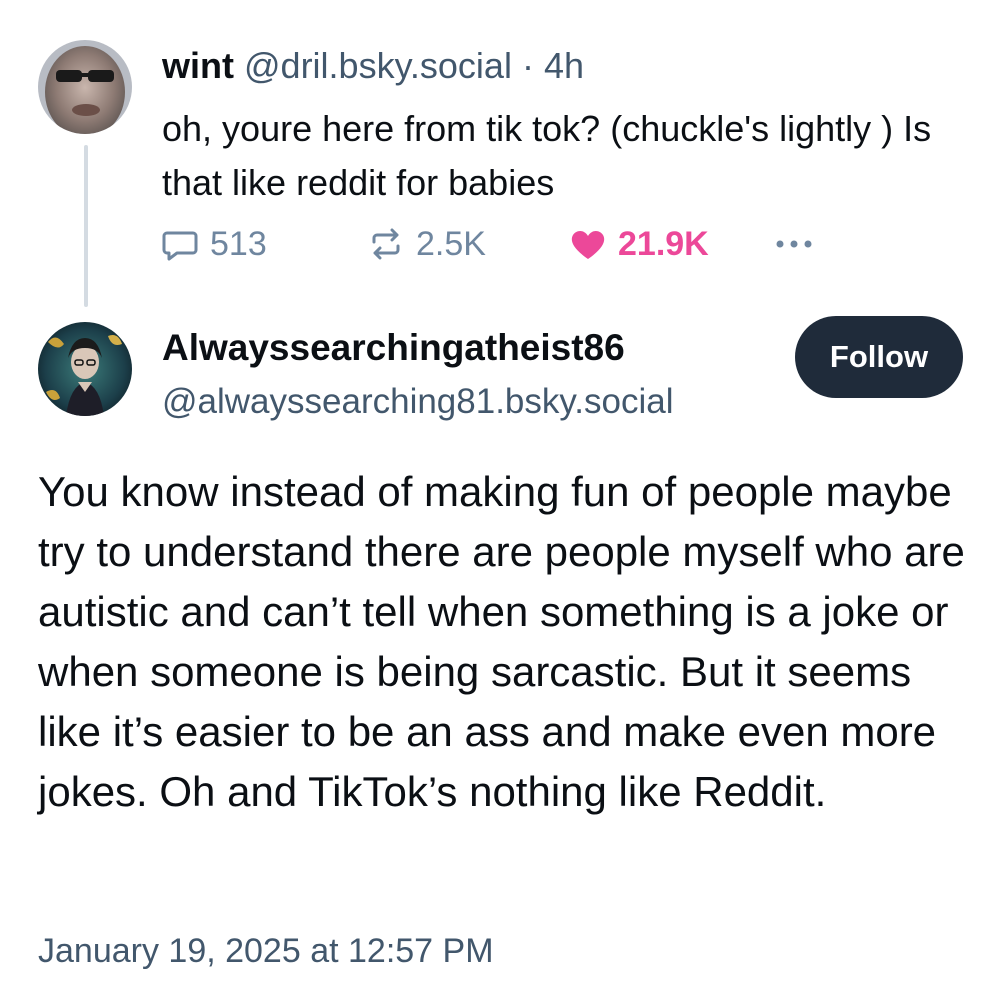 Image resolution: width=1000 pixels, height=995 pixels. Describe the element at coordinates (180, 246) in the screenshot. I see `reply-bubble-icon` at that location.